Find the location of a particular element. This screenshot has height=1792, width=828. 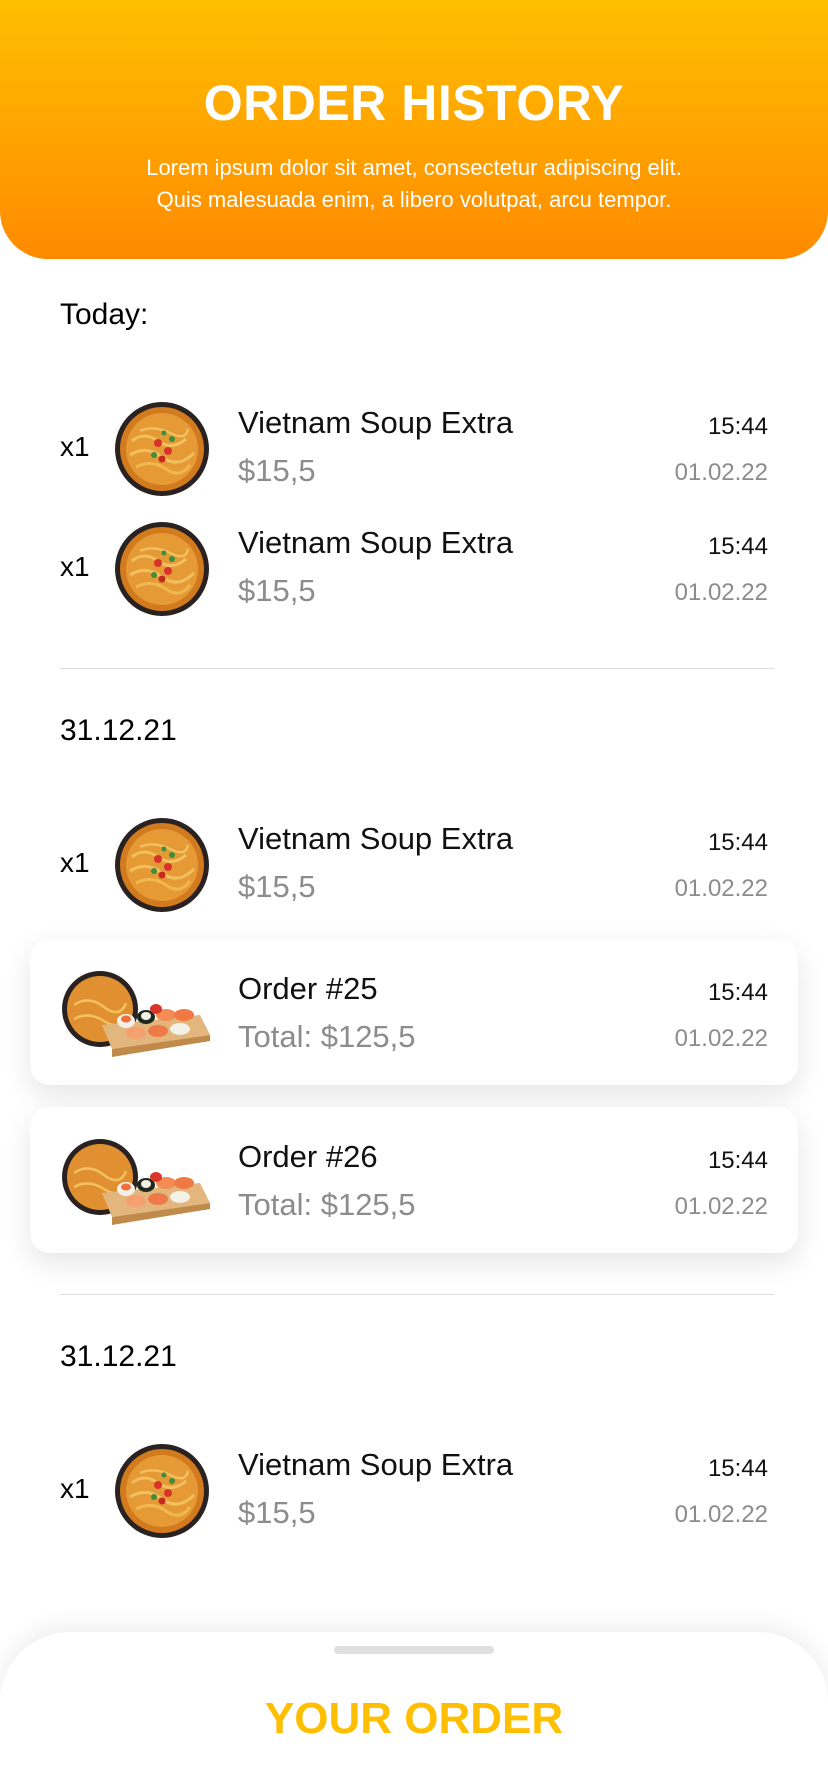

order-card-25: Order #25 Total: $125,5 15:44 01.02.22 is located at coordinates (414, 1012).